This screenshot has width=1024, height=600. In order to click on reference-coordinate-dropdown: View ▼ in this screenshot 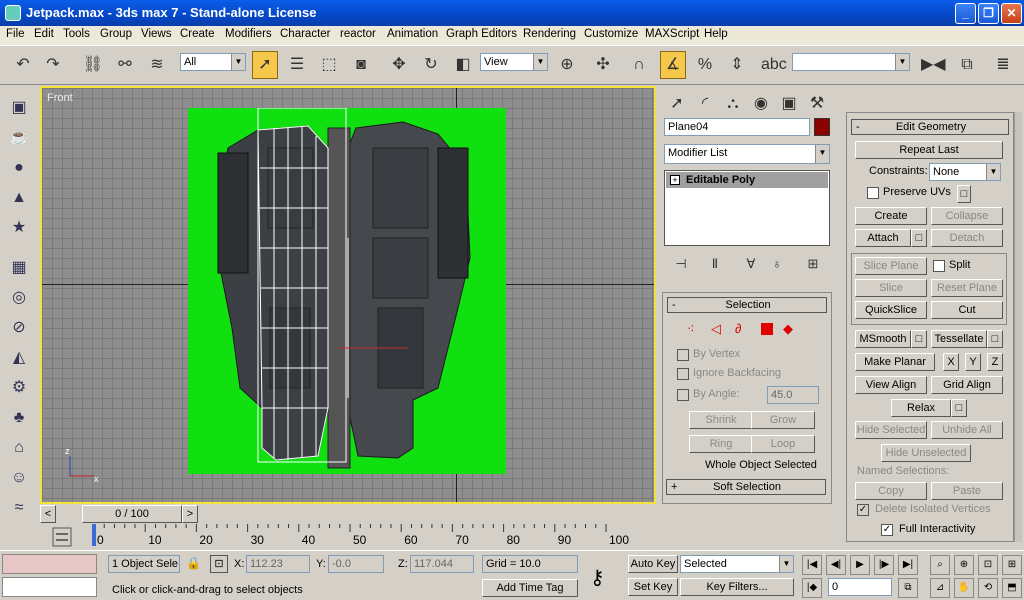, I will do `click(514, 62)`.